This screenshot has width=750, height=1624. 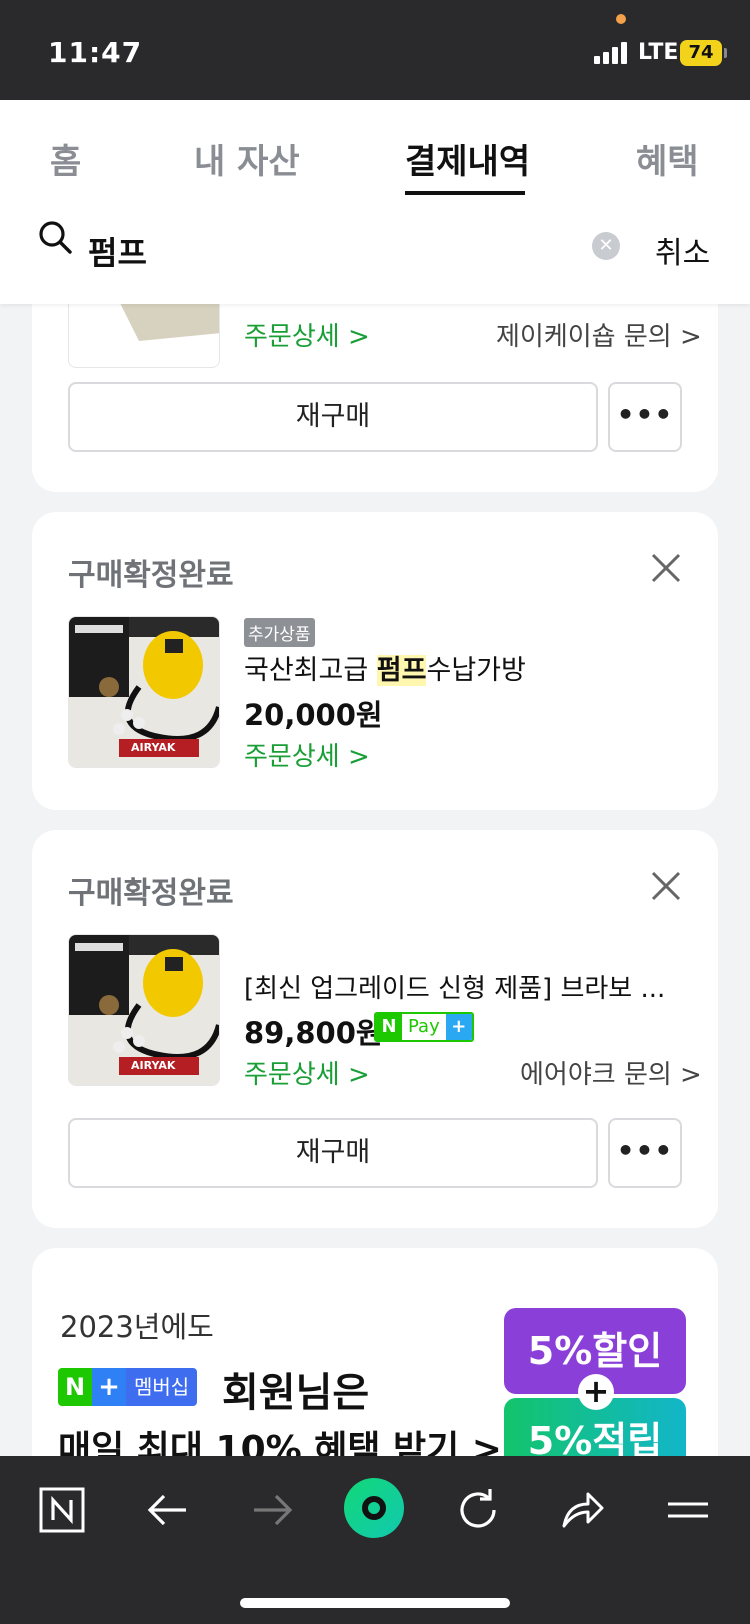 What do you see at coordinates (703, 53) in the screenshot?
I see `battery-icon: 74` at bounding box center [703, 53].